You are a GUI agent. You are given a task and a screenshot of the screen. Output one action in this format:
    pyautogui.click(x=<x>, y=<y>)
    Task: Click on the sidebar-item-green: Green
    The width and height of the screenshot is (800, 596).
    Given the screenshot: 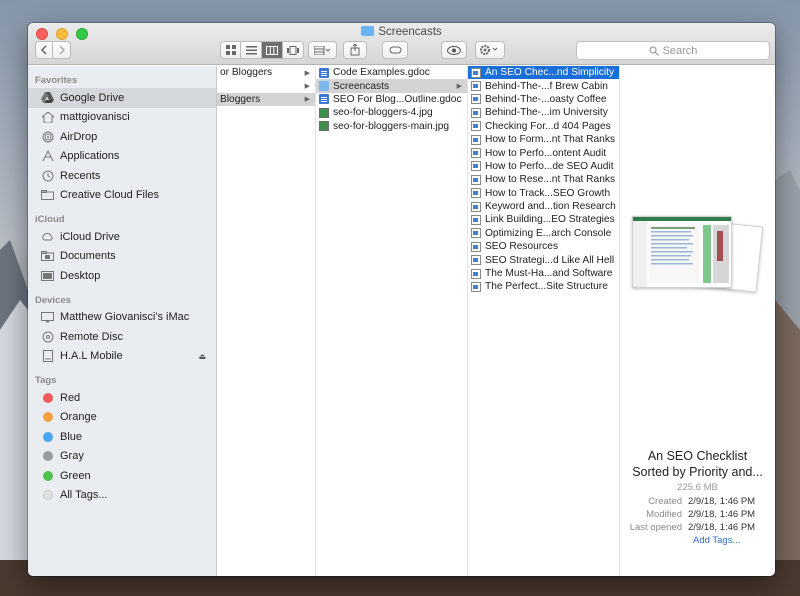 What is the action you would take?
    pyautogui.click(x=122, y=476)
    